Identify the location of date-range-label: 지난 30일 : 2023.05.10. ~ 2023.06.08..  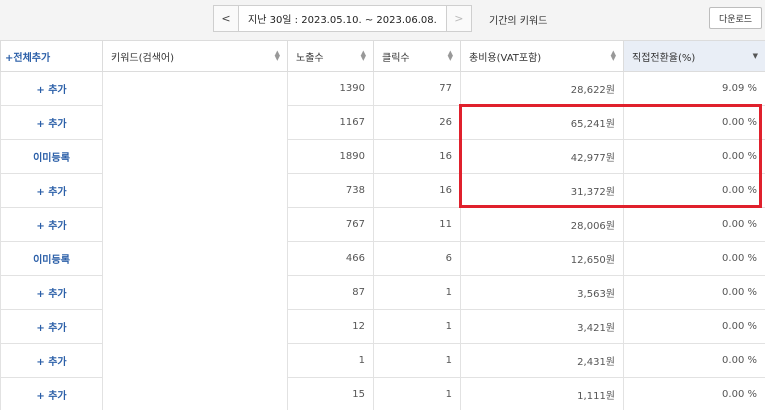
(342, 18).